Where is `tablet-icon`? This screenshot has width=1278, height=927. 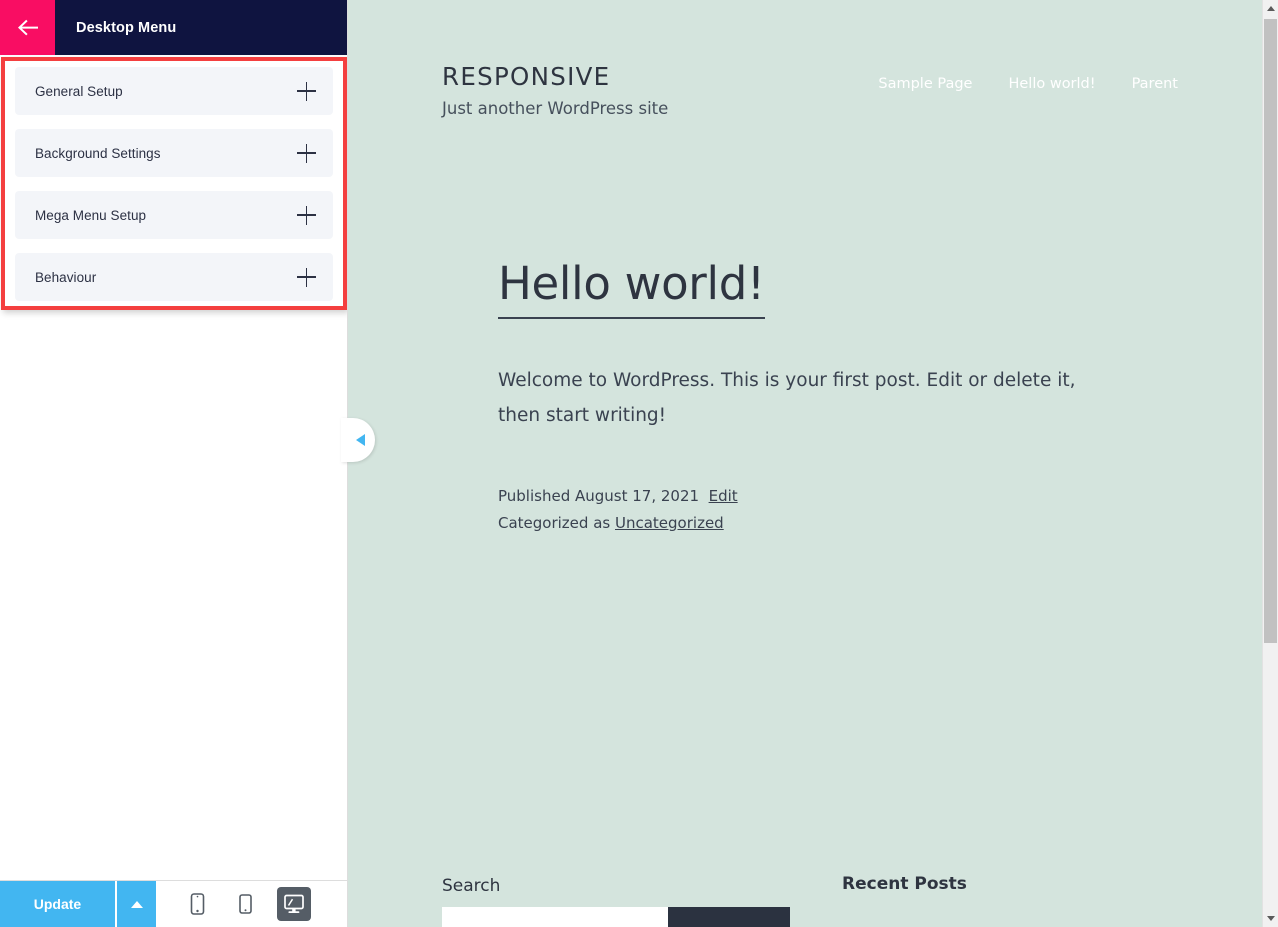
tablet-icon is located at coordinates (245, 904).